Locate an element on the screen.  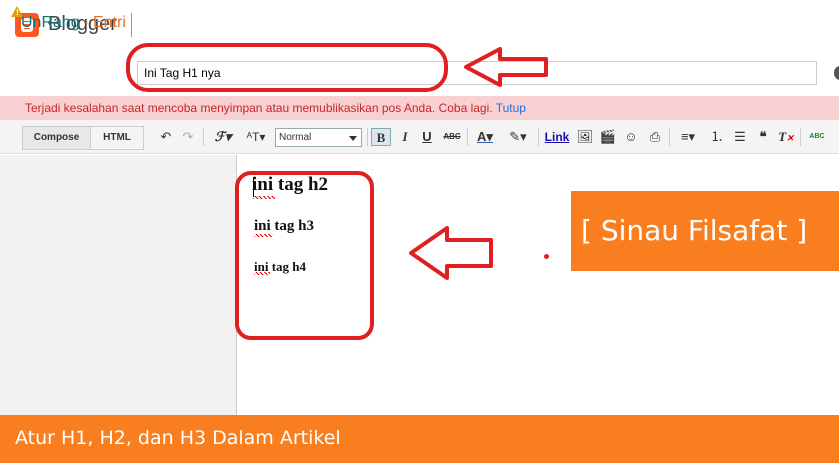
text-color-button: A▾ is located at coordinates (485, 137).